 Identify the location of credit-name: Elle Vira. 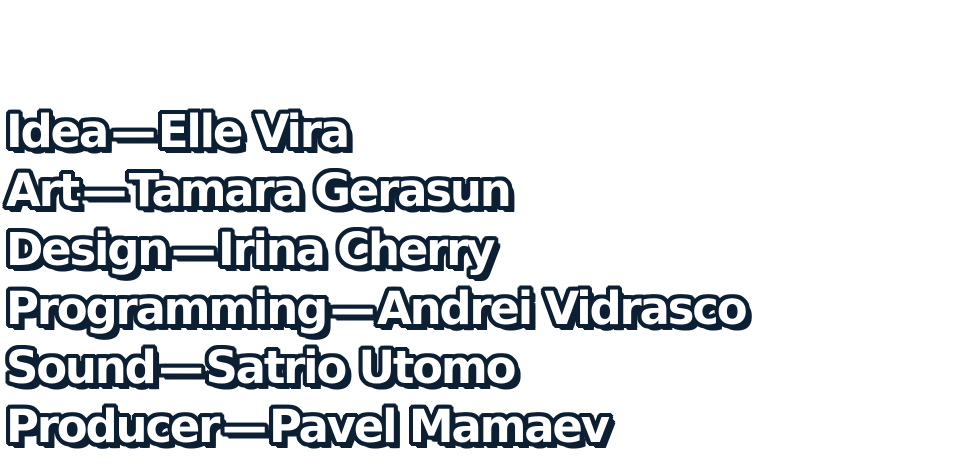
(253, 131).